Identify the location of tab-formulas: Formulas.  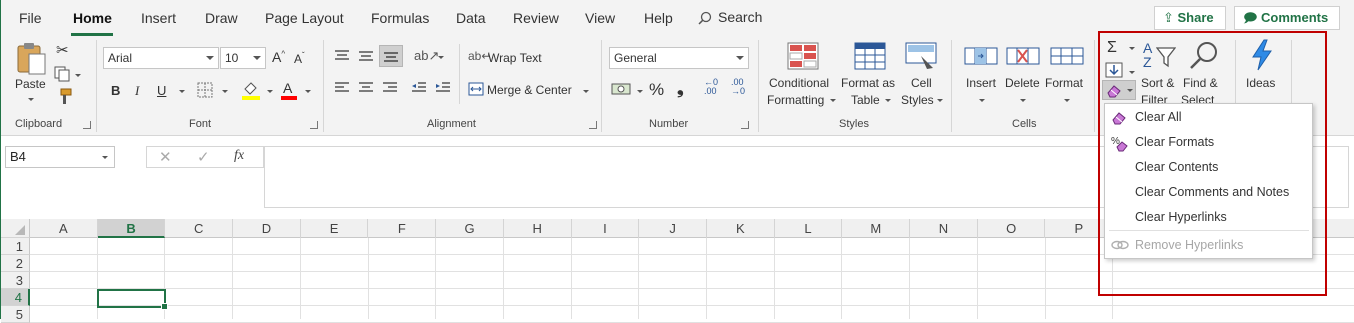
(400, 18).